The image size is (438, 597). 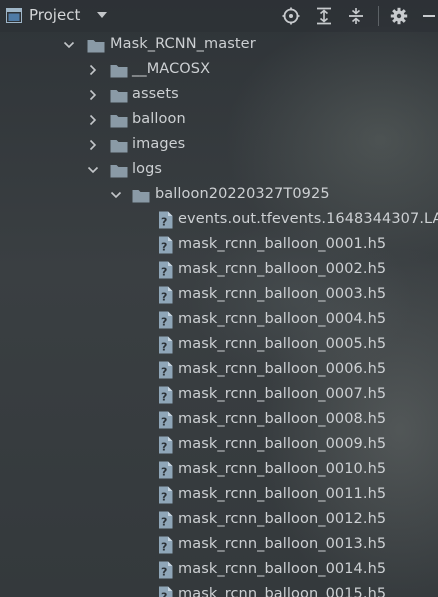 I want to click on tree-file: ? mask_rcnn_balloon_0007.h5, so click(x=219, y=395).